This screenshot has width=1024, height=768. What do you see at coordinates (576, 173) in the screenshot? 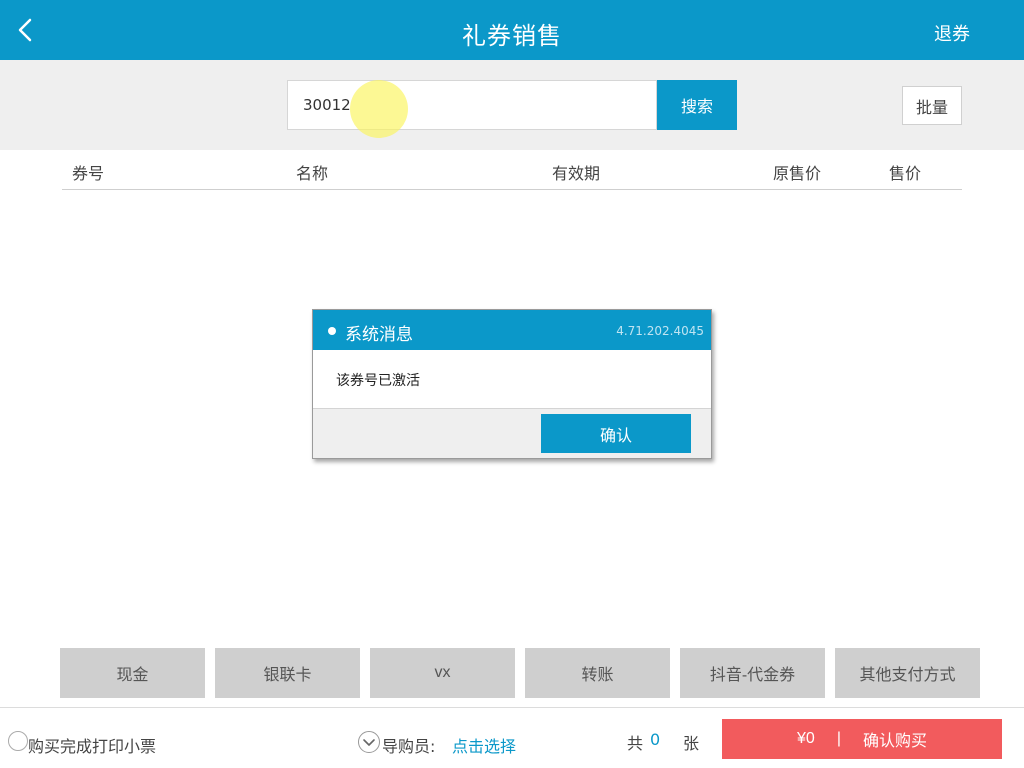
I see `column-validity: 有效期` at bounding box center [576, 173].